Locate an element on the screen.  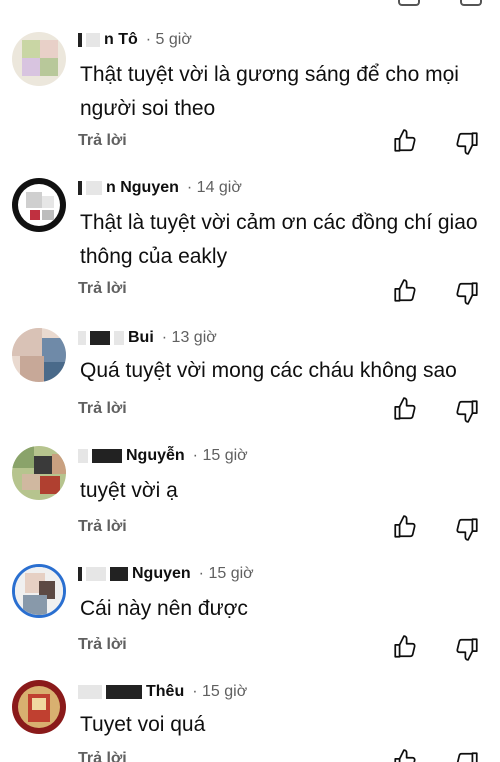
author-name: n Tô is located at coordinates (121, 40).